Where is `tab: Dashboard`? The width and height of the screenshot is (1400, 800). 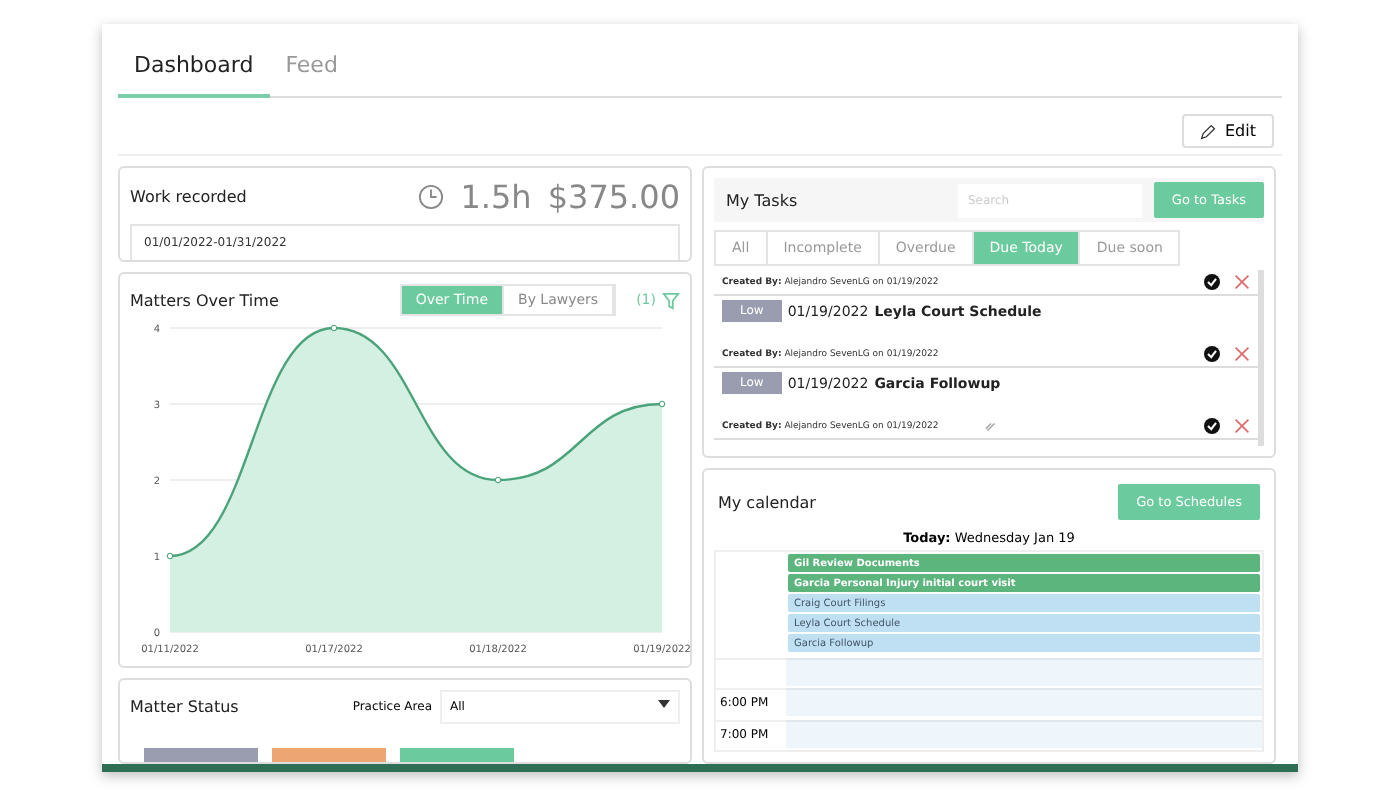 tab: Dashboard is located at coordinates (194, 71).